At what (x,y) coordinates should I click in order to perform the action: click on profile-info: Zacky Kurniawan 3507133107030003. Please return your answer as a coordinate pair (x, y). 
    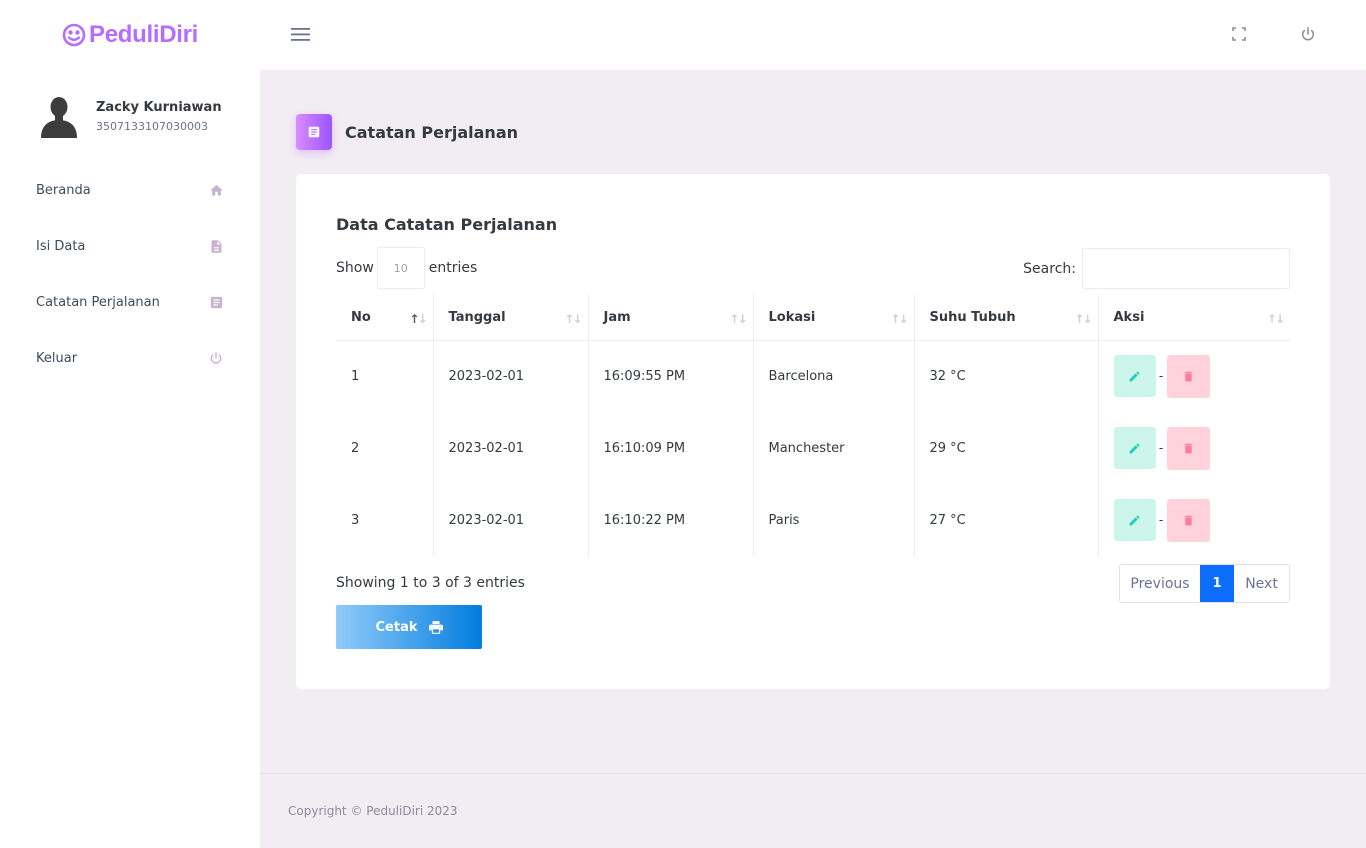
    Looking at the image, I should click on (159, 116).